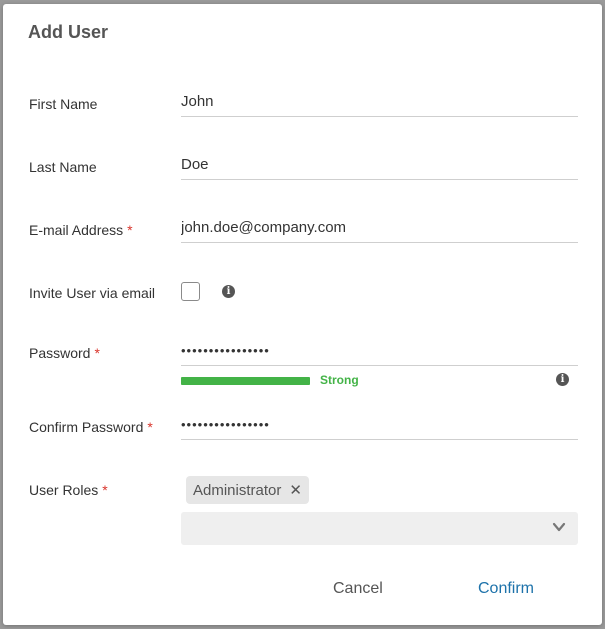  I want to click on cancel-button: Cancel, so click(358, 589).